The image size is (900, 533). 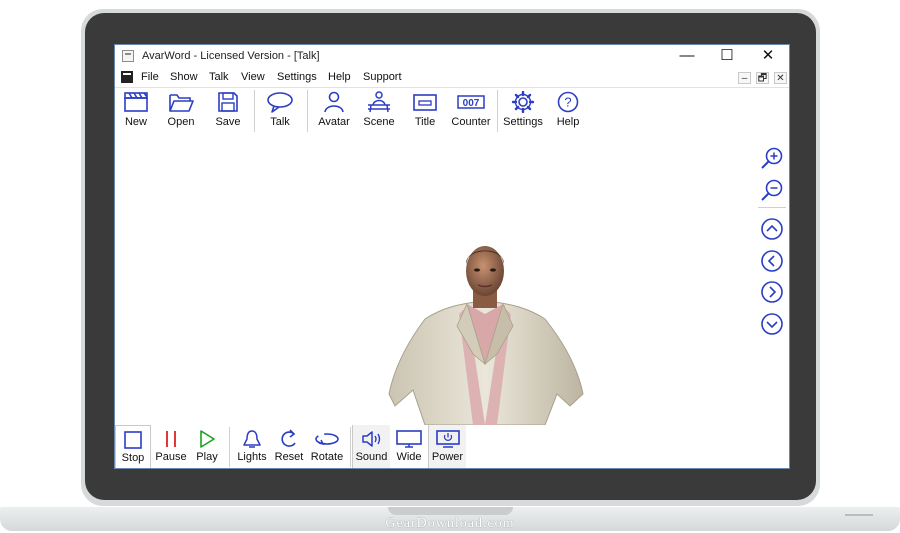 What do you see at coordinates (184, 77) in the screenshot?
I see `menu-show: Show` at bounding box center [184, 77].